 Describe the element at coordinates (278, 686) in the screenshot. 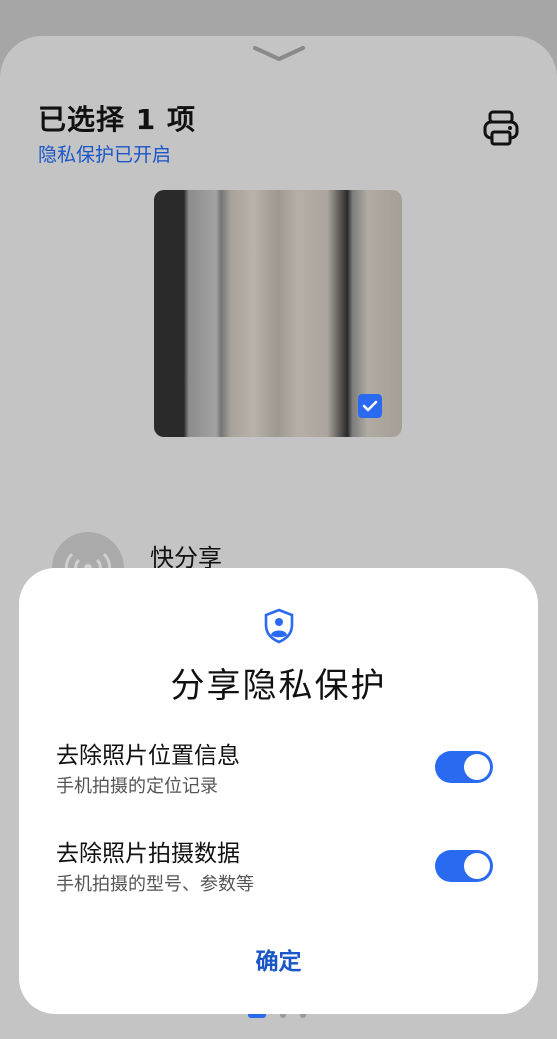

I see `dialog-title: 分享隐私保护` at that location.